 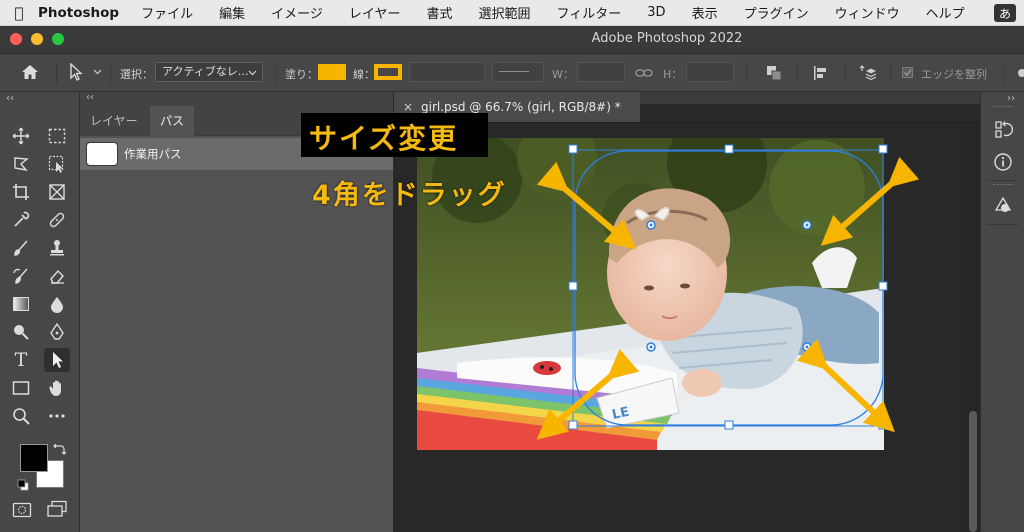 I want to click on arrow-top-right-corner, so click(x=870, y=201).